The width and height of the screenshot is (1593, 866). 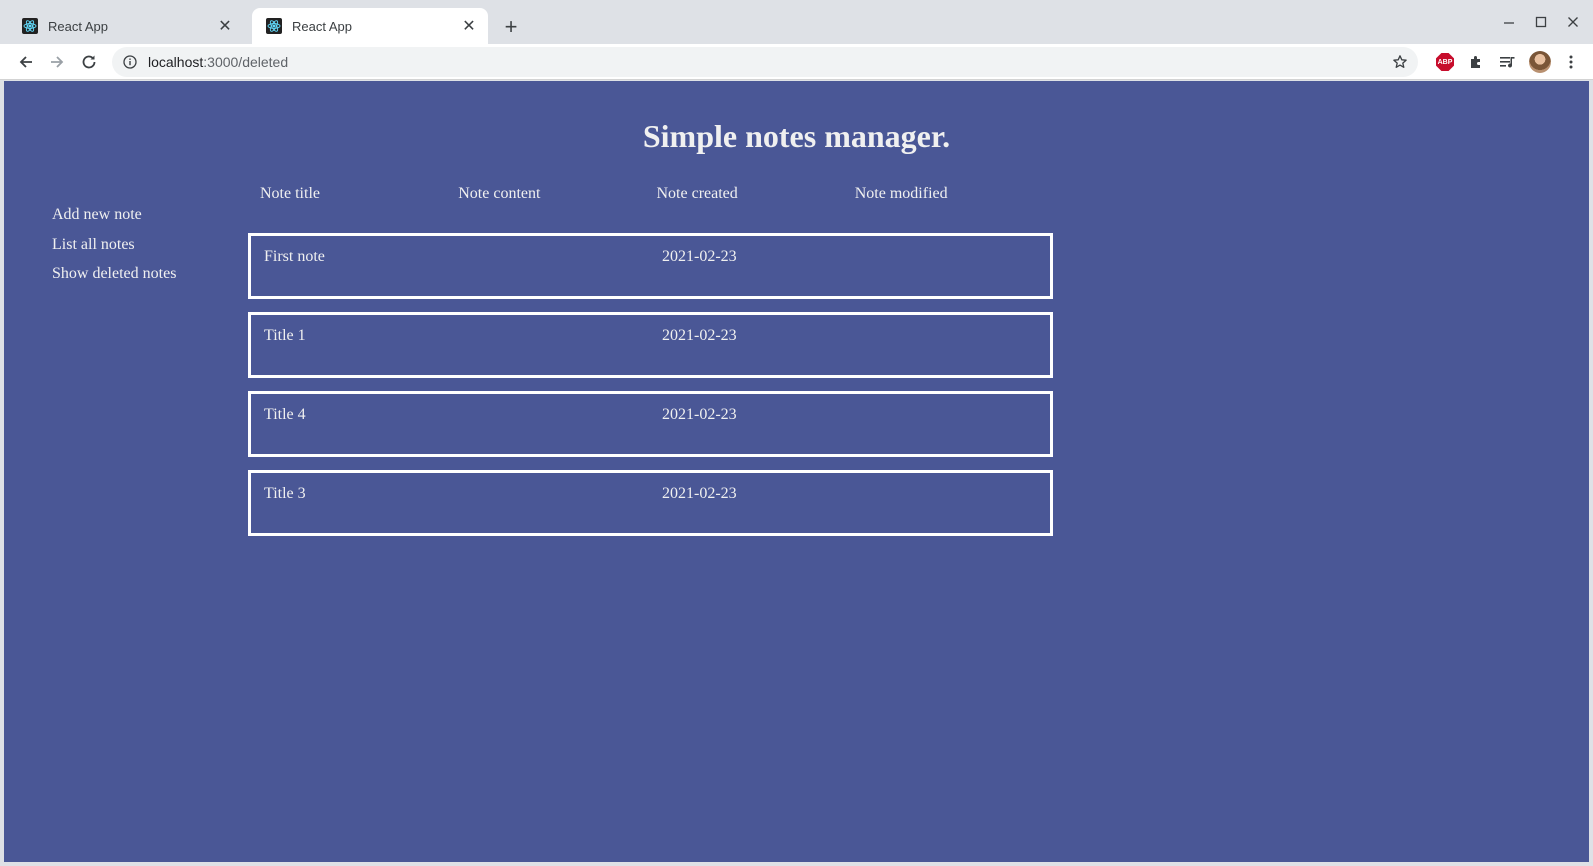 I want to click on profile-avatar, so click(x=1540, y=62).